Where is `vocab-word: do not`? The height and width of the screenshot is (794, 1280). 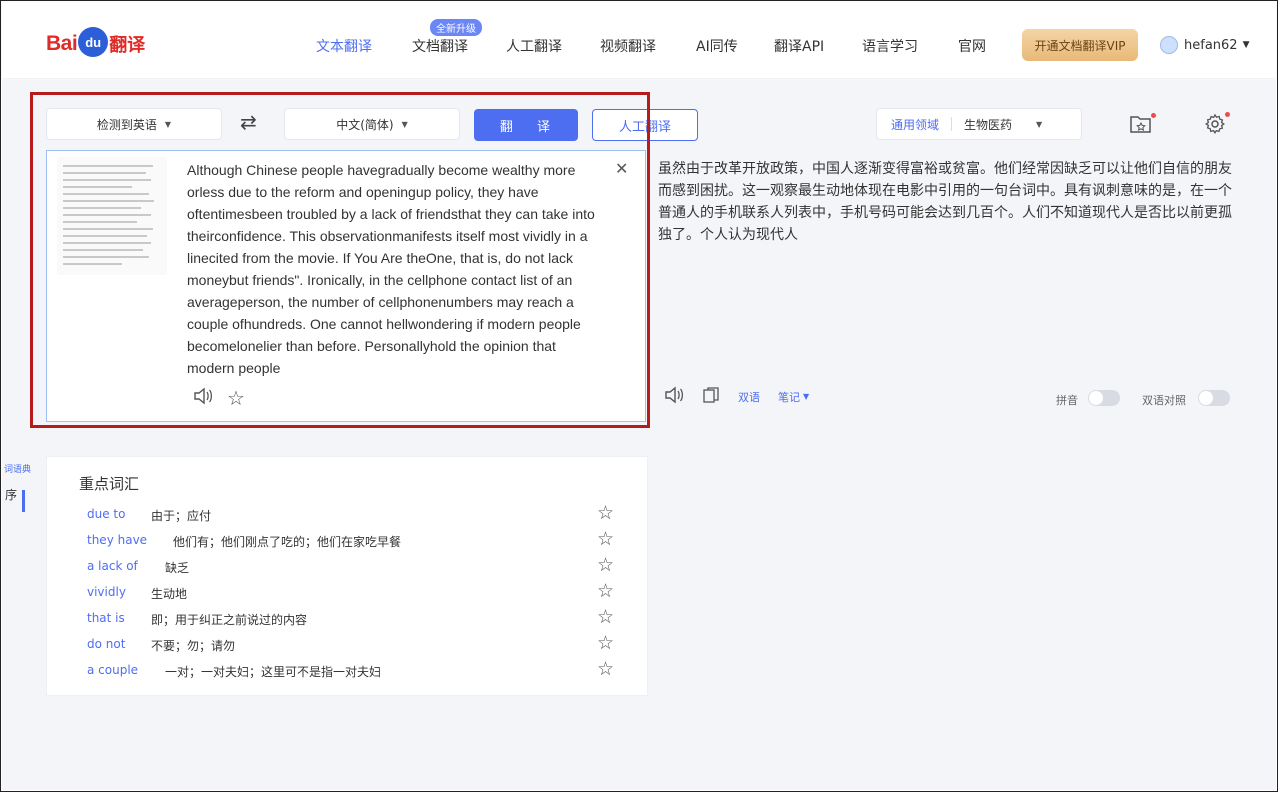 vocab-word: do not is located at coordinates (106, 644).